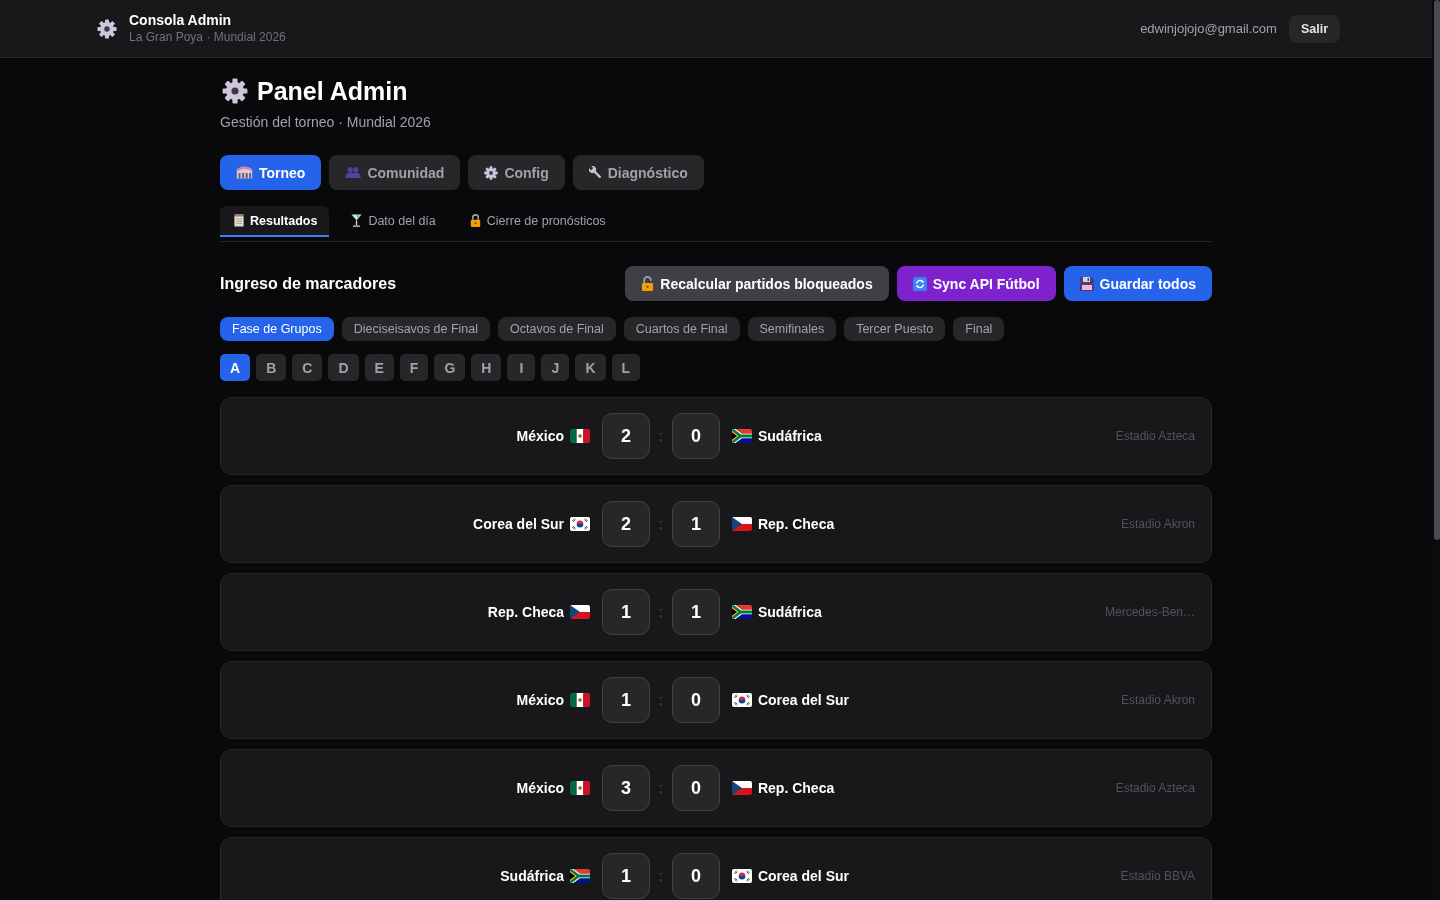 The width and height of the screenshot is (1440, 900). Describe the element at coordinates (536, 221) in the screenshot. I see `sub-tab: Cierre de pronósticos` at that location.